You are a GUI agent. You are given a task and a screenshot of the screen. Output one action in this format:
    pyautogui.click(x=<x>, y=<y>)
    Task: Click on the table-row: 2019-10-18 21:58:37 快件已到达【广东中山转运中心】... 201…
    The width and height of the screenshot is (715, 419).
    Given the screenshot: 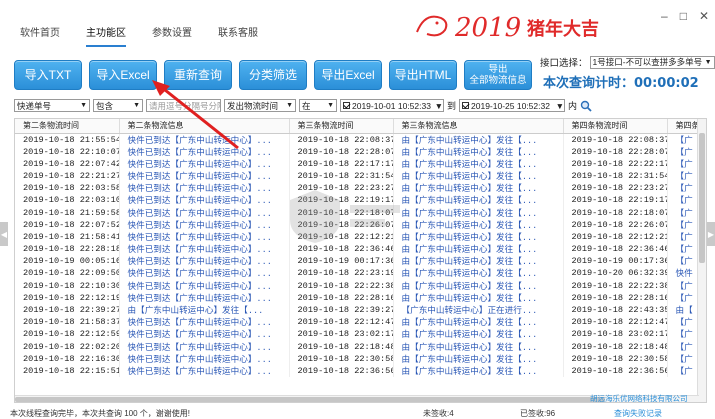 What is the action you would take?
    pyautogui.click(x=360, y=322)
    